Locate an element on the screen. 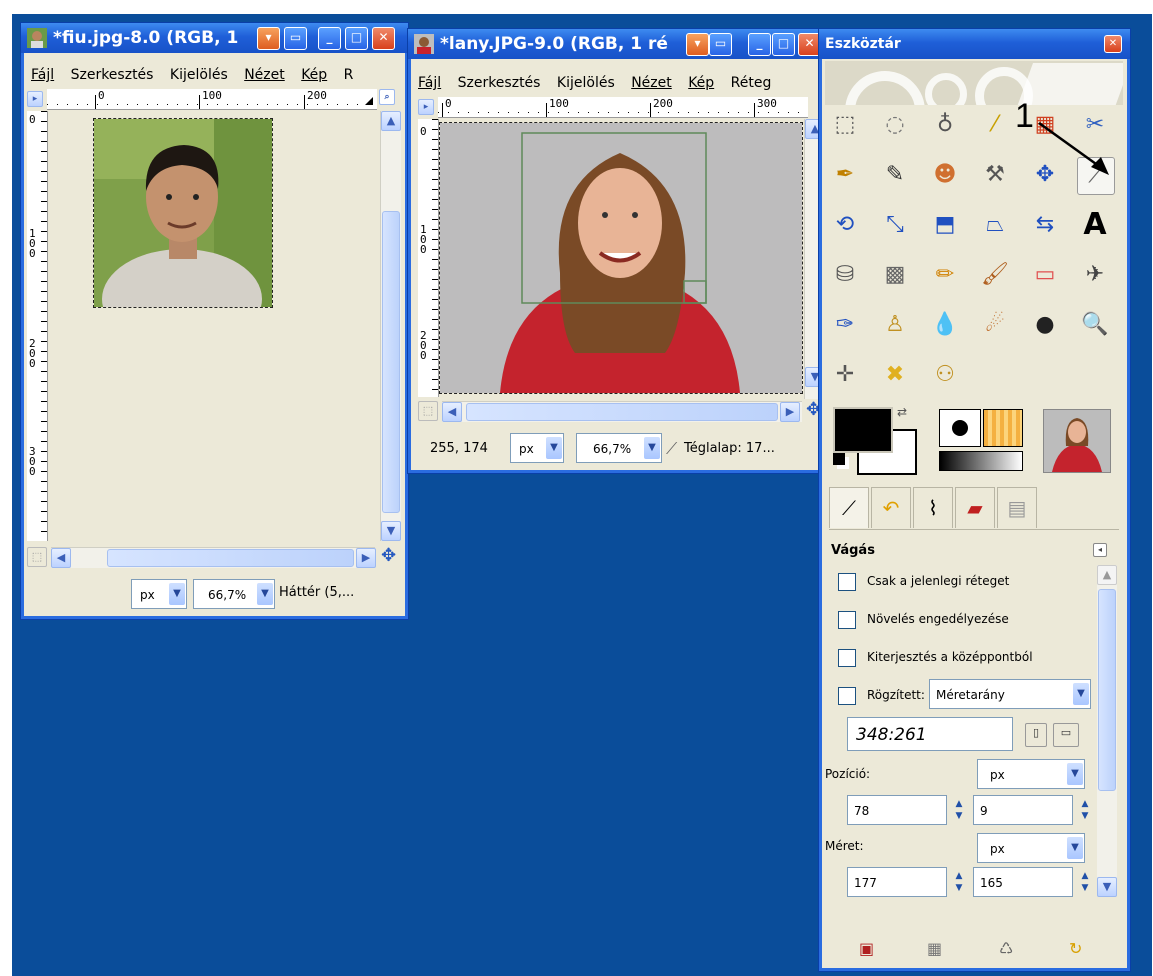  person-tool-icon: ⚇ is located at coordinates (945, 375).